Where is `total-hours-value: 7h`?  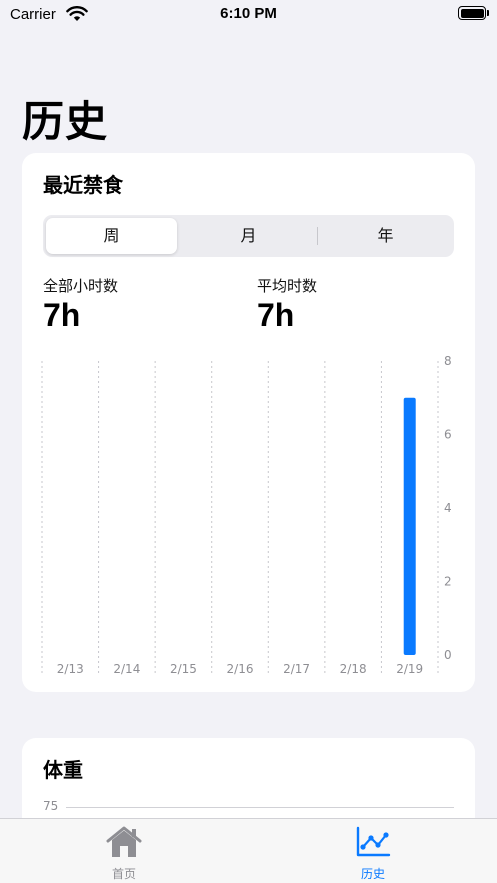 total-hours-value: 7h is located at coordinates (62, 315).